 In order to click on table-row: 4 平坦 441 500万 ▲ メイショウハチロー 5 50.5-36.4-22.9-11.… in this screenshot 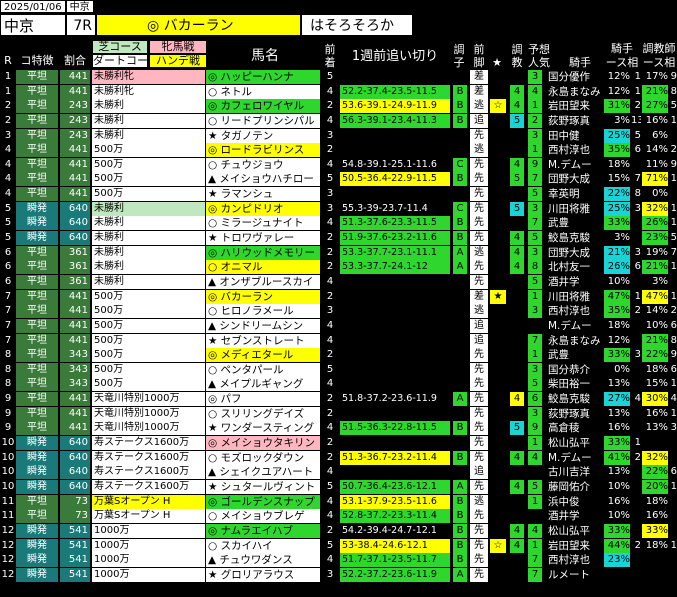, I will do `click(338, 179)`.